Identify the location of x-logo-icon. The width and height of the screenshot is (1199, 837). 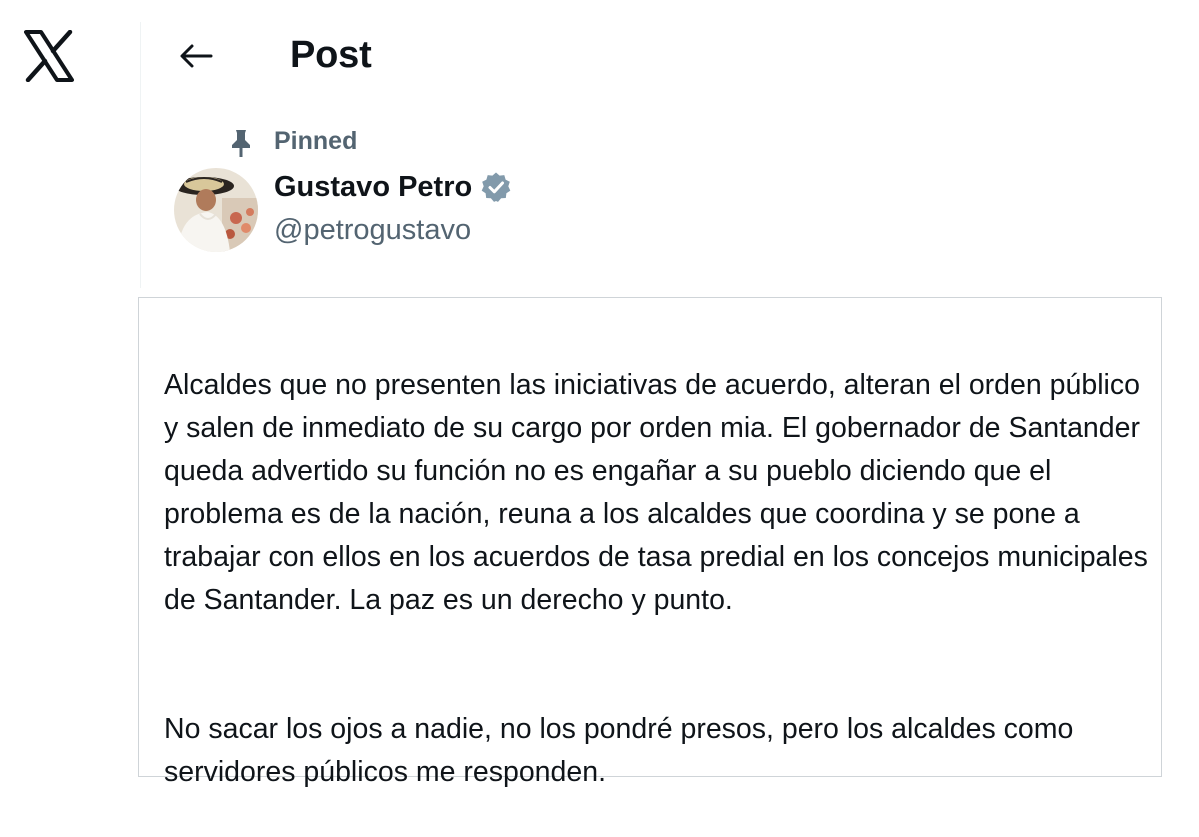
(49, 56).